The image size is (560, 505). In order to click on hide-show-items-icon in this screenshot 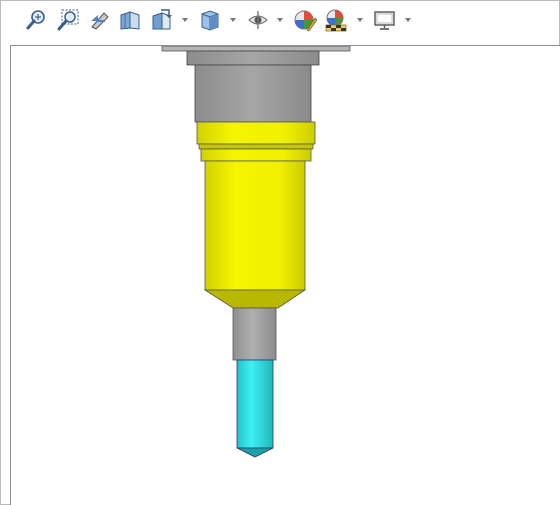, I will do `click(258, 20)`.